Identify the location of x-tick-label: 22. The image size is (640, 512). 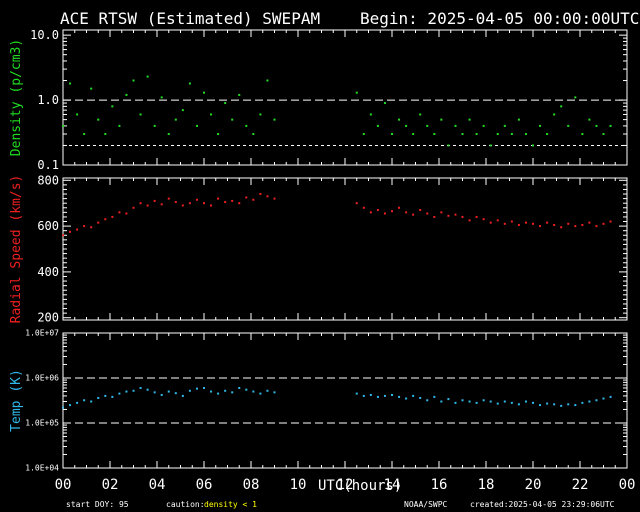
(580, 485).